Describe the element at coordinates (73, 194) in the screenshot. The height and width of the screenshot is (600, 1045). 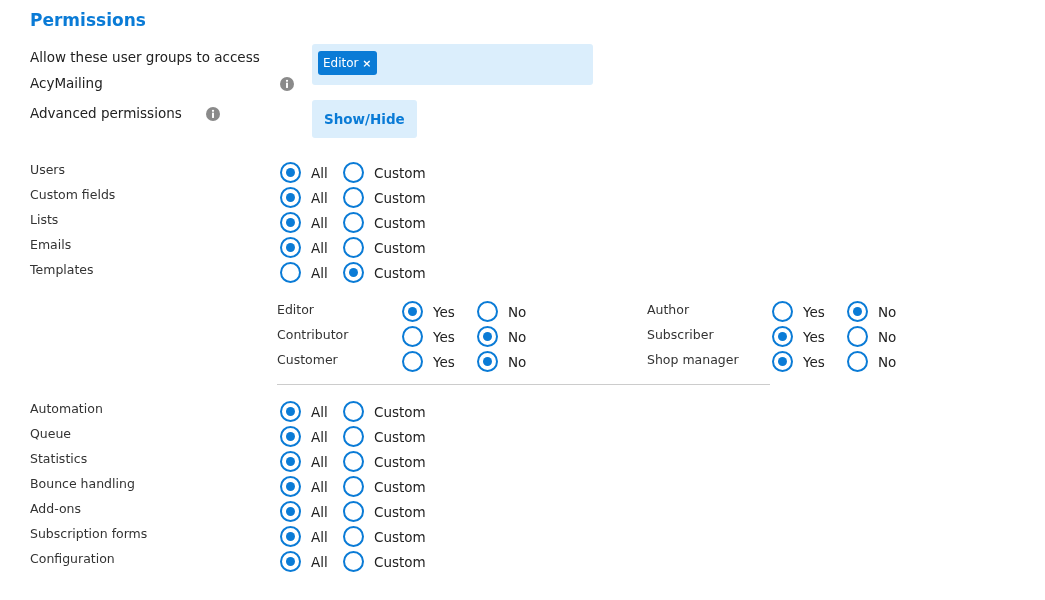
I see `permission-label: Custom fields` at that location.